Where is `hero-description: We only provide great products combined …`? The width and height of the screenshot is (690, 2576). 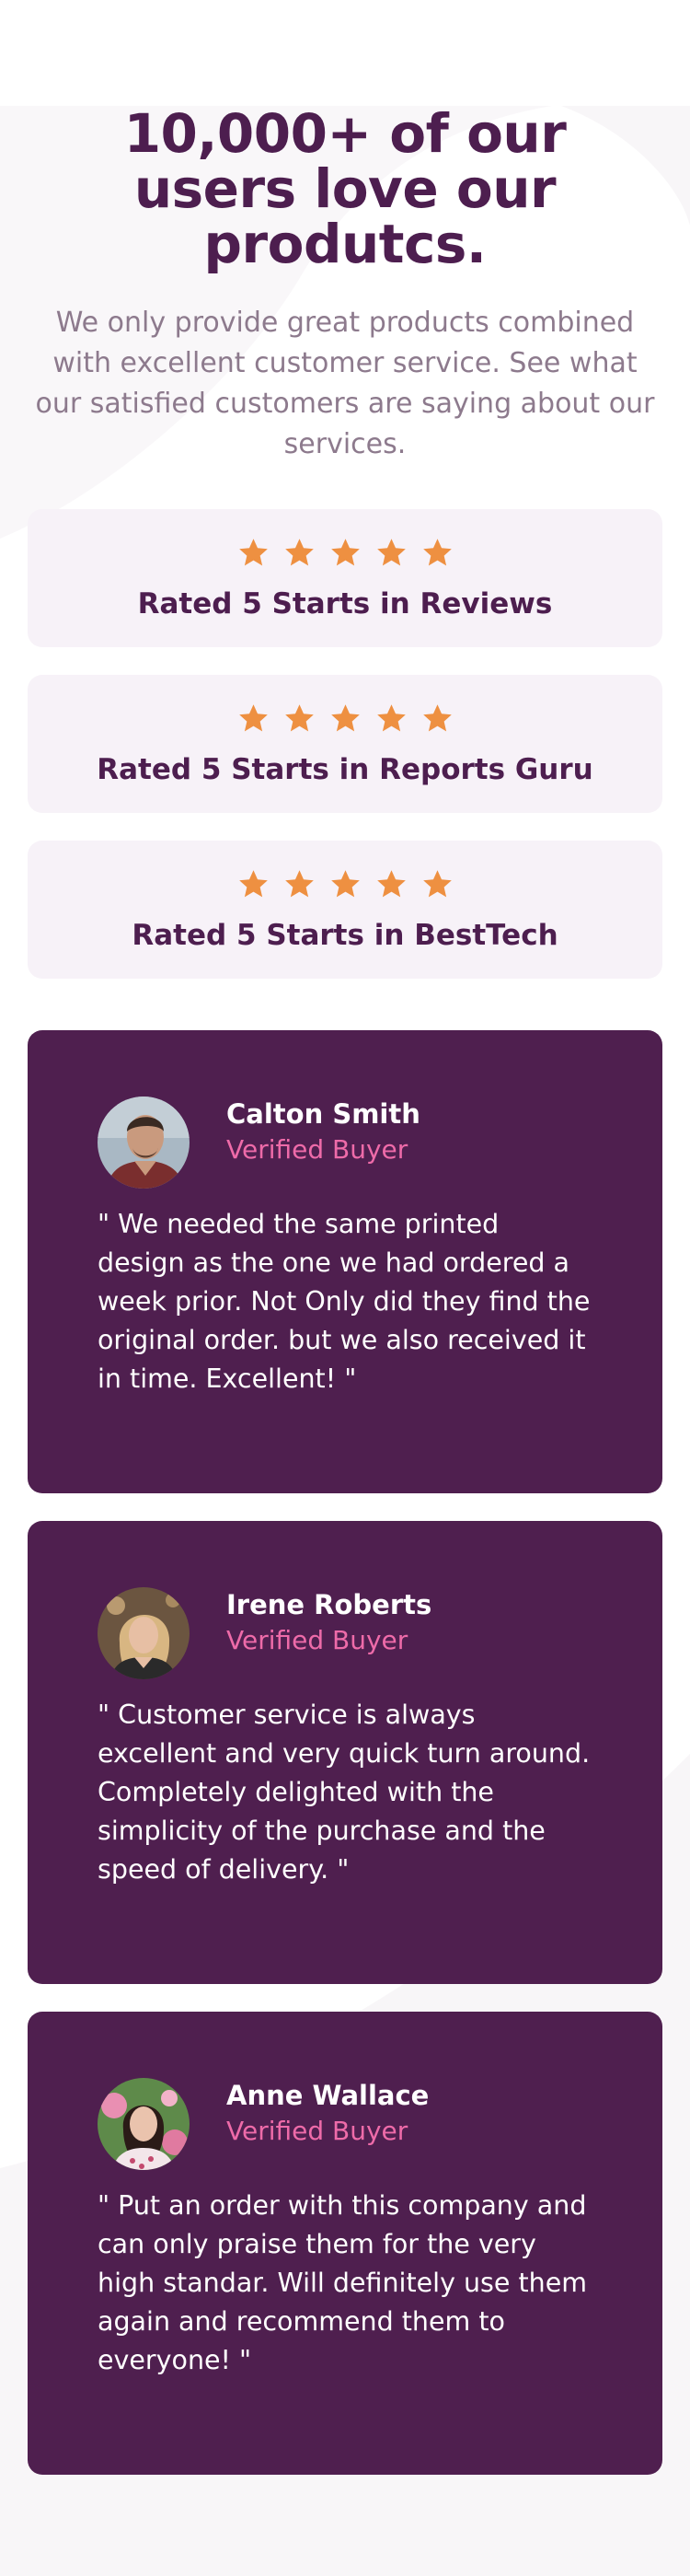
hero-description: We only provide great products combined … is located at coordinates (345, 383).